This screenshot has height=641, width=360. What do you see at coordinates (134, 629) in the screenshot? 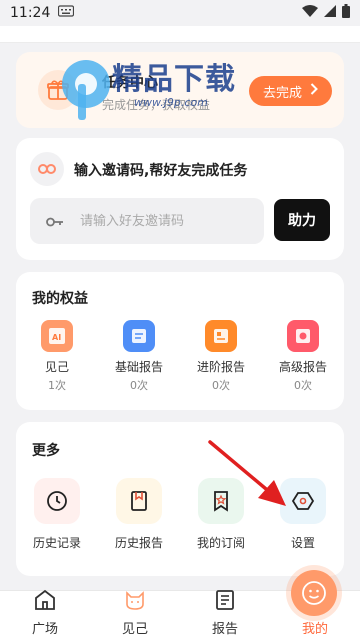
I see `nav-label: 见己` at bounding box center [134, 629].